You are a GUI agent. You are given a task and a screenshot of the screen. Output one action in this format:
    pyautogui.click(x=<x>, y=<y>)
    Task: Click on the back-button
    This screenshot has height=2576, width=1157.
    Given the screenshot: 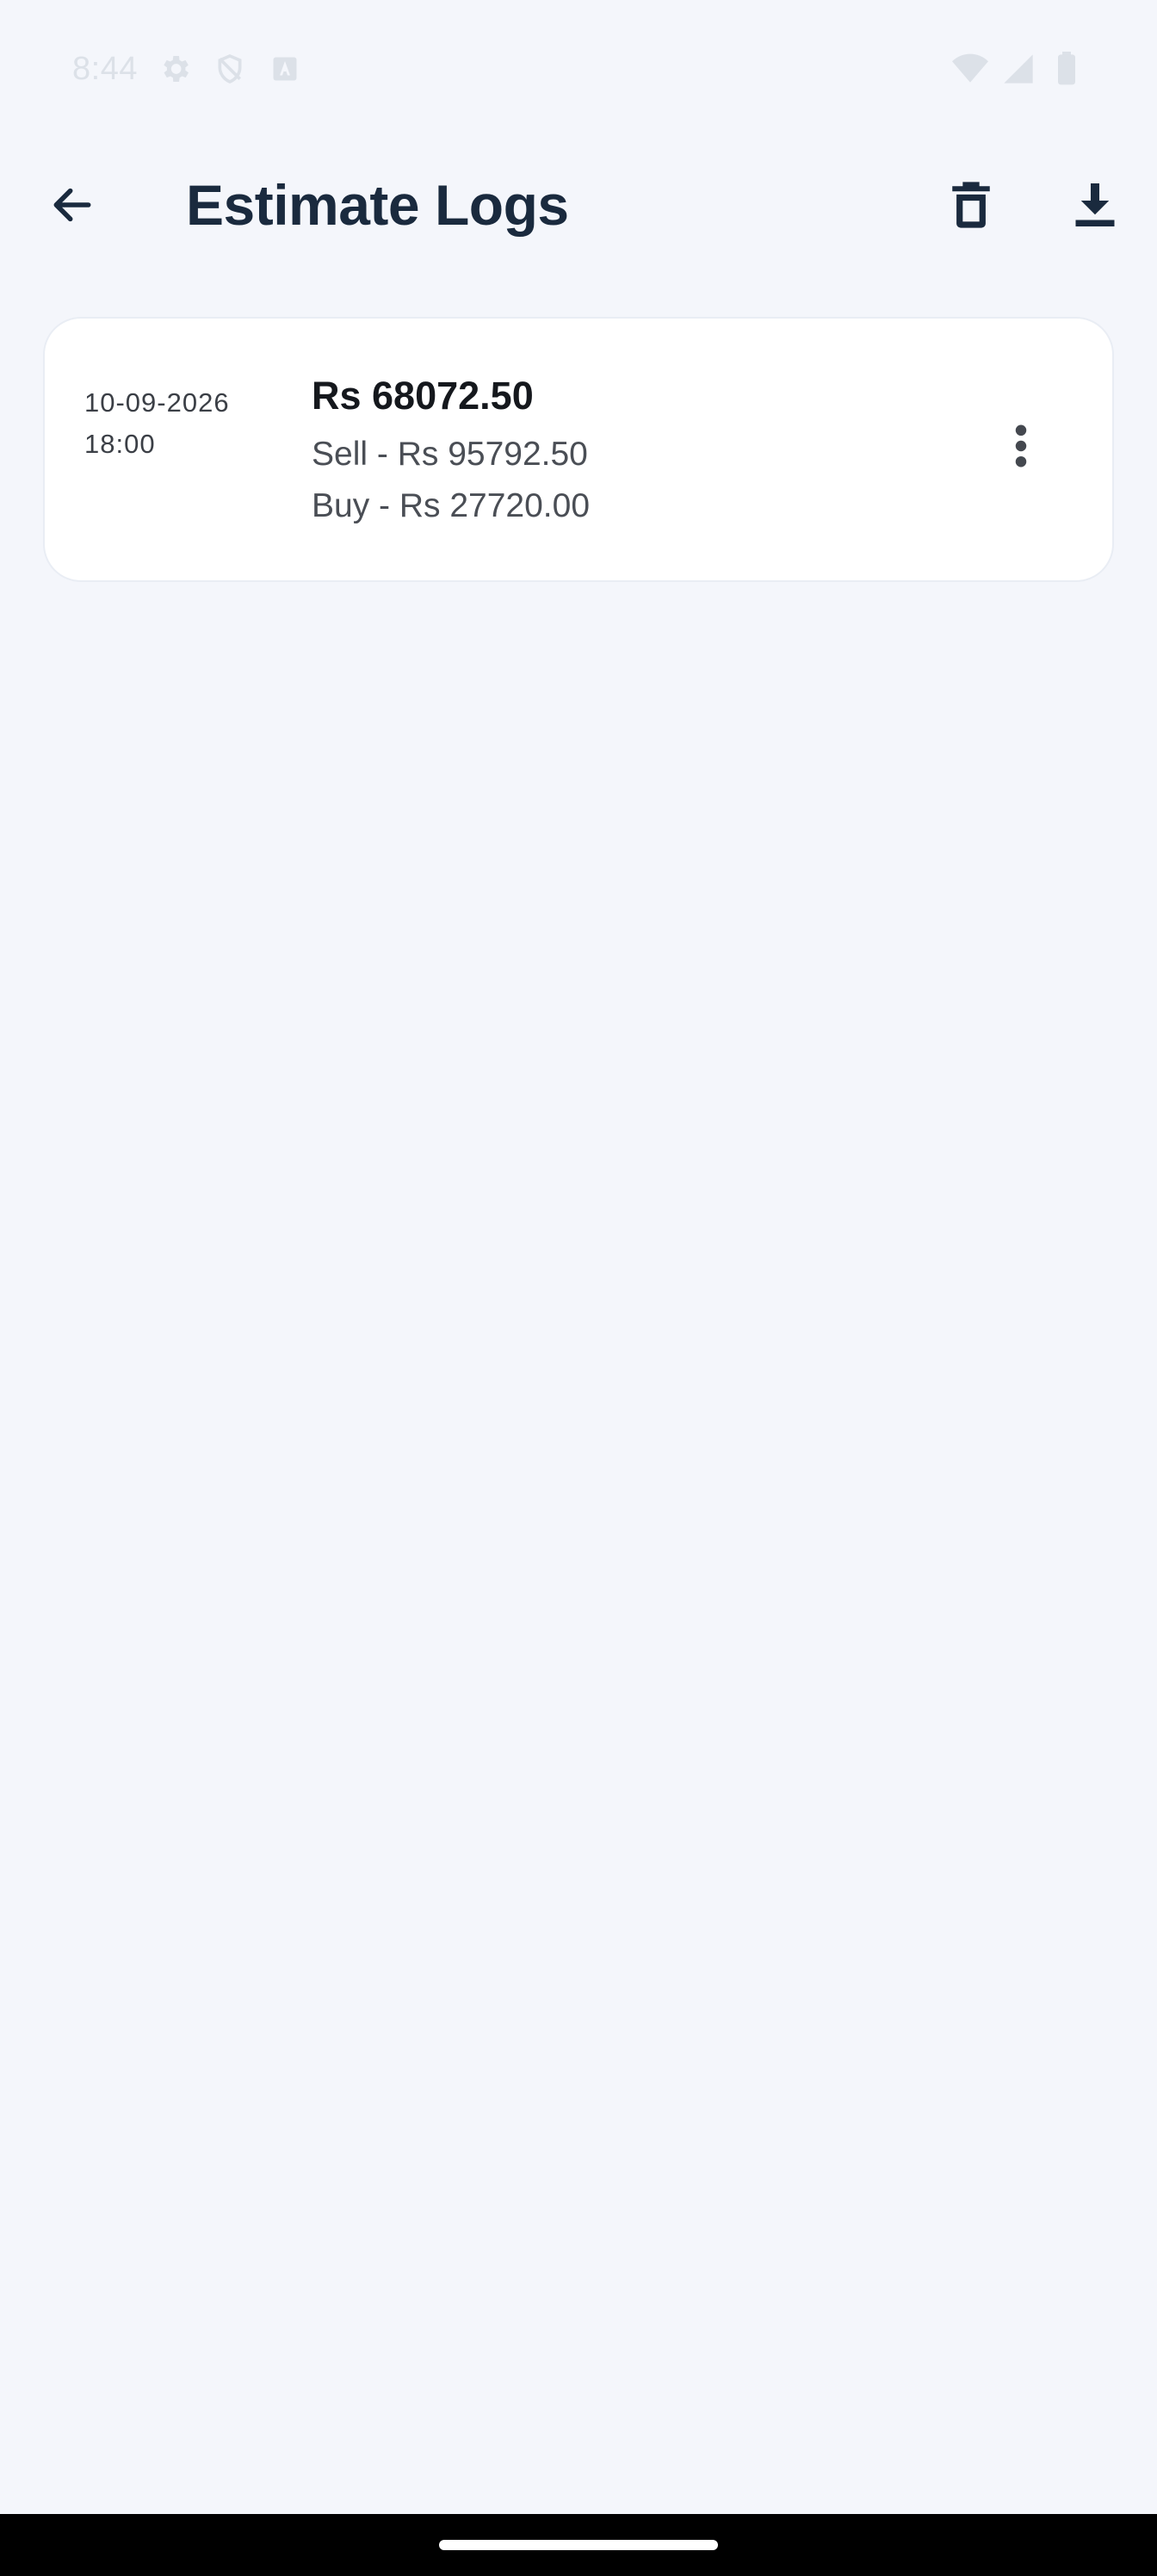 What is the action you would take?
    pyautogui.click(x=72, y=204)
    